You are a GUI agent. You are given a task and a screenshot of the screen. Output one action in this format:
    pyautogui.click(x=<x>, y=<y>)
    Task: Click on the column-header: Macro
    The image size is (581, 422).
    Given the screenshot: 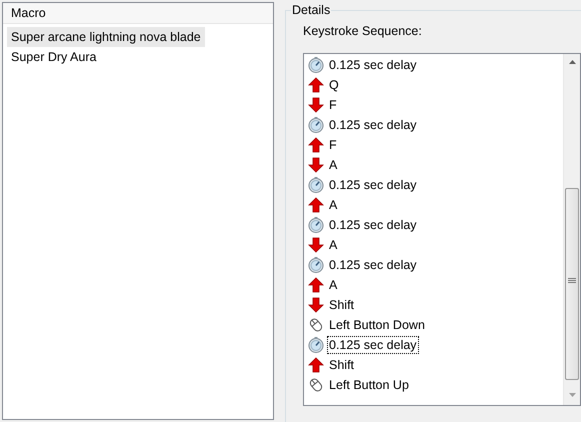 What is the action you would take?
    pyautogui.click(x=138, y=13)
    